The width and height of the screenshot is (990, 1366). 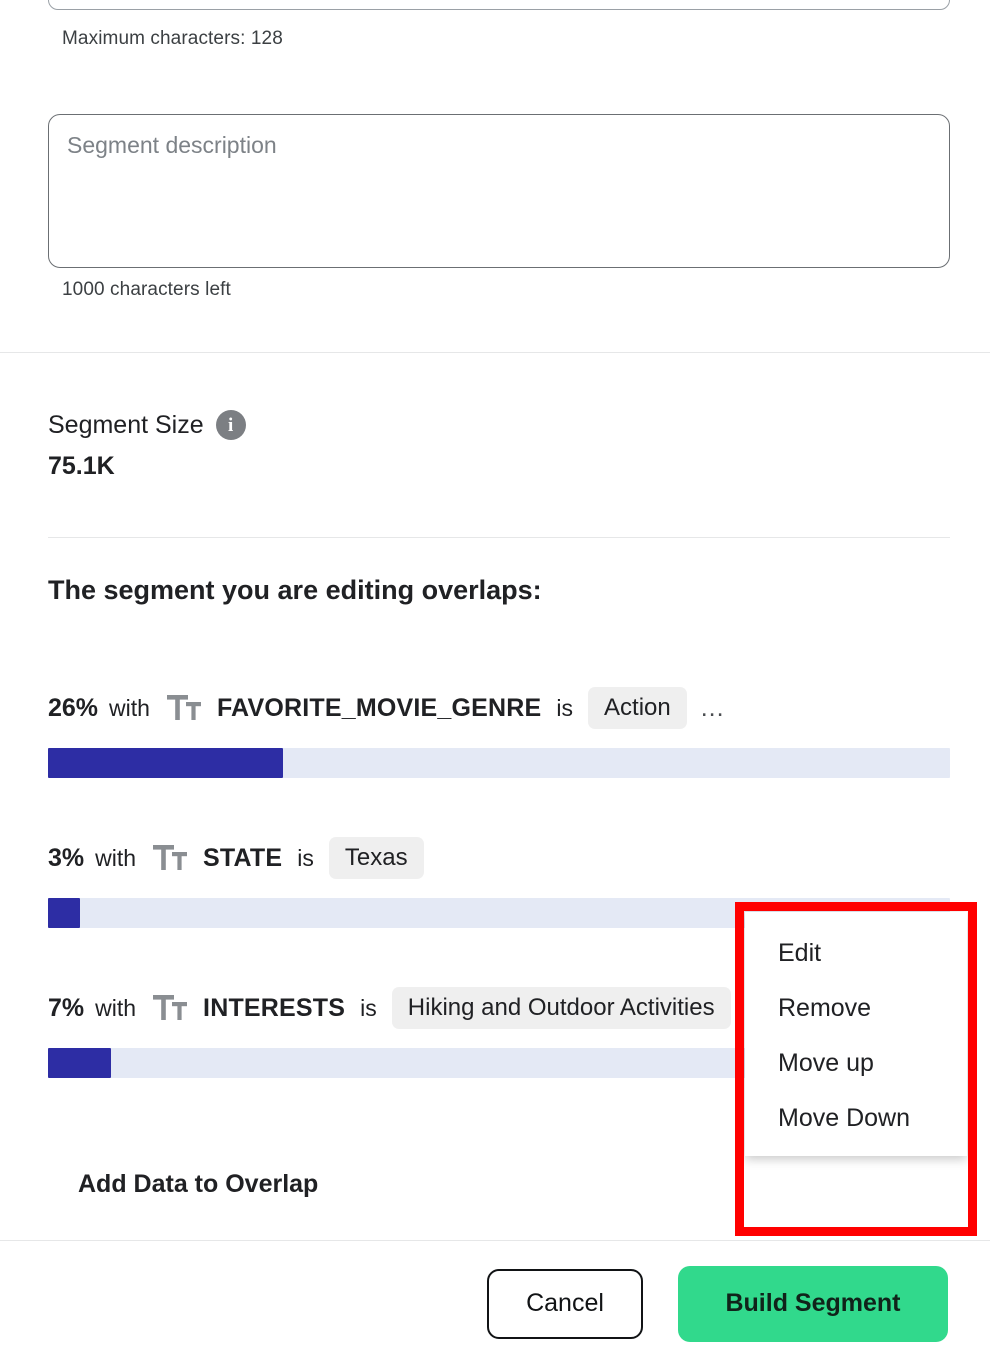 I want to click on context-menu-item-move-down: Move Down, so click(x=856, y=1118).